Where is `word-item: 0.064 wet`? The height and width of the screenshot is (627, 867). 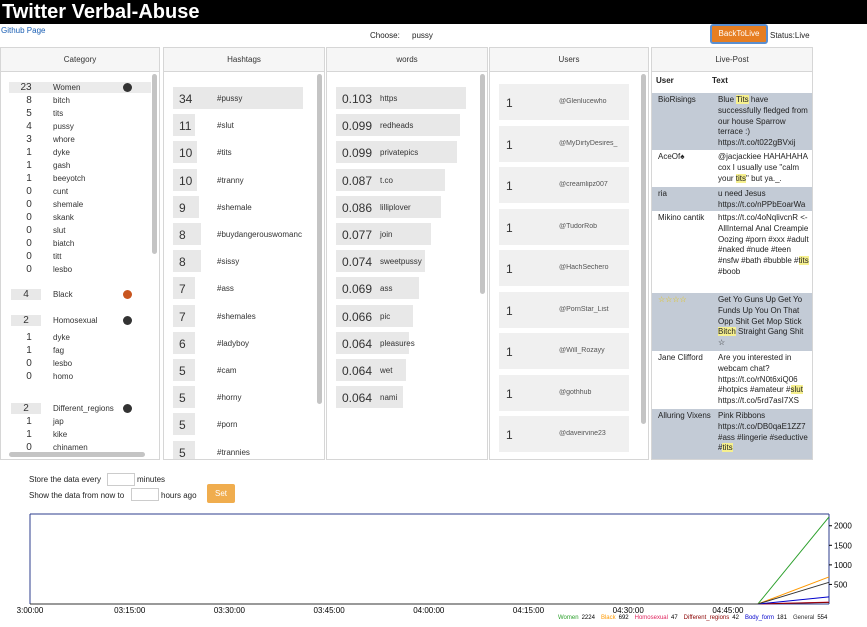 word-item: 0.064 wet is located at coordinates (371, 370).